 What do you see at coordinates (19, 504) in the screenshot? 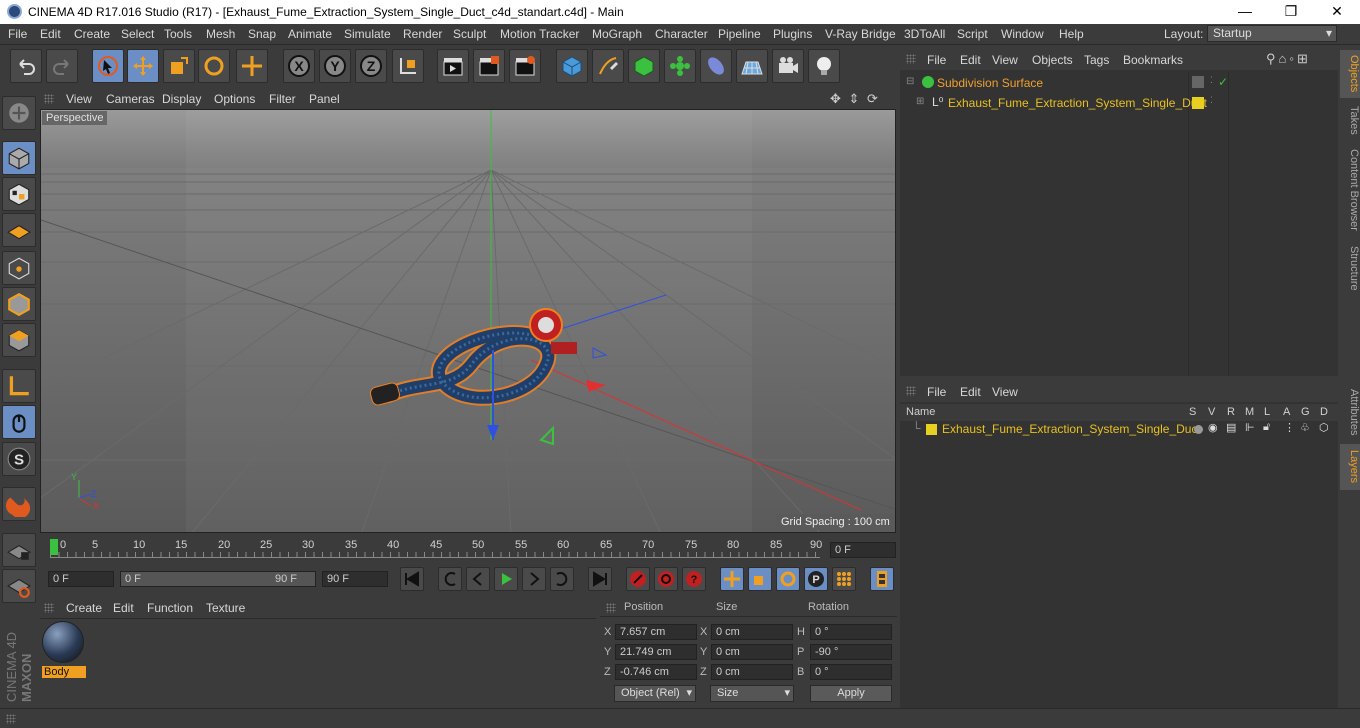
I see `snap-toggle-button` at bounding box center [19, 504].